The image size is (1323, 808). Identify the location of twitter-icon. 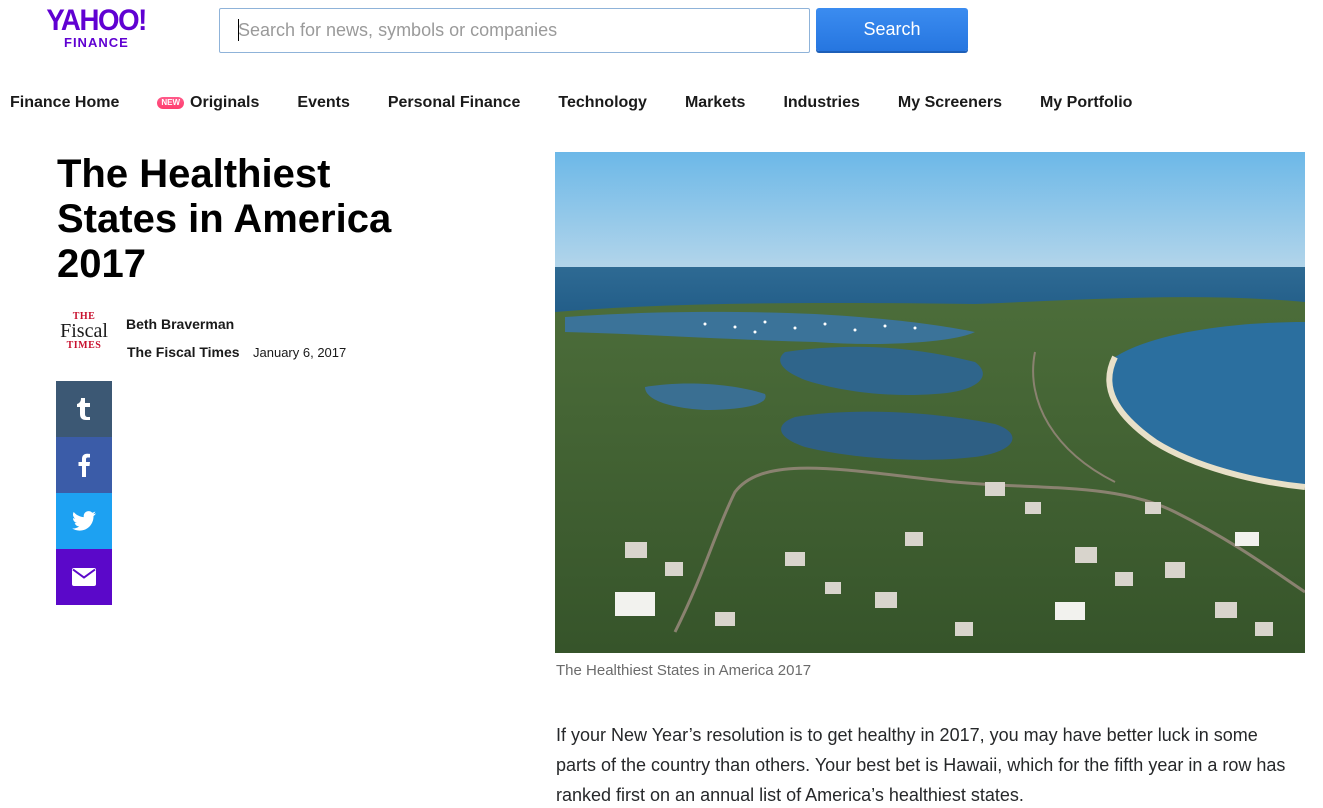
(84, 521).